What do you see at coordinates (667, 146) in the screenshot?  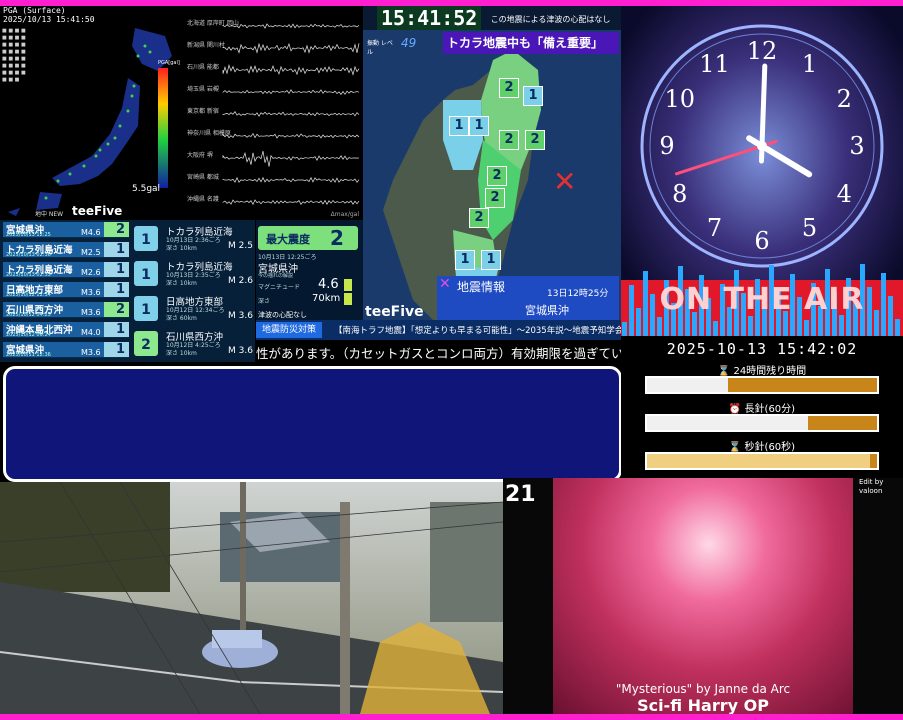 I see `clock-number: 9` at bounding box center [667, 146].